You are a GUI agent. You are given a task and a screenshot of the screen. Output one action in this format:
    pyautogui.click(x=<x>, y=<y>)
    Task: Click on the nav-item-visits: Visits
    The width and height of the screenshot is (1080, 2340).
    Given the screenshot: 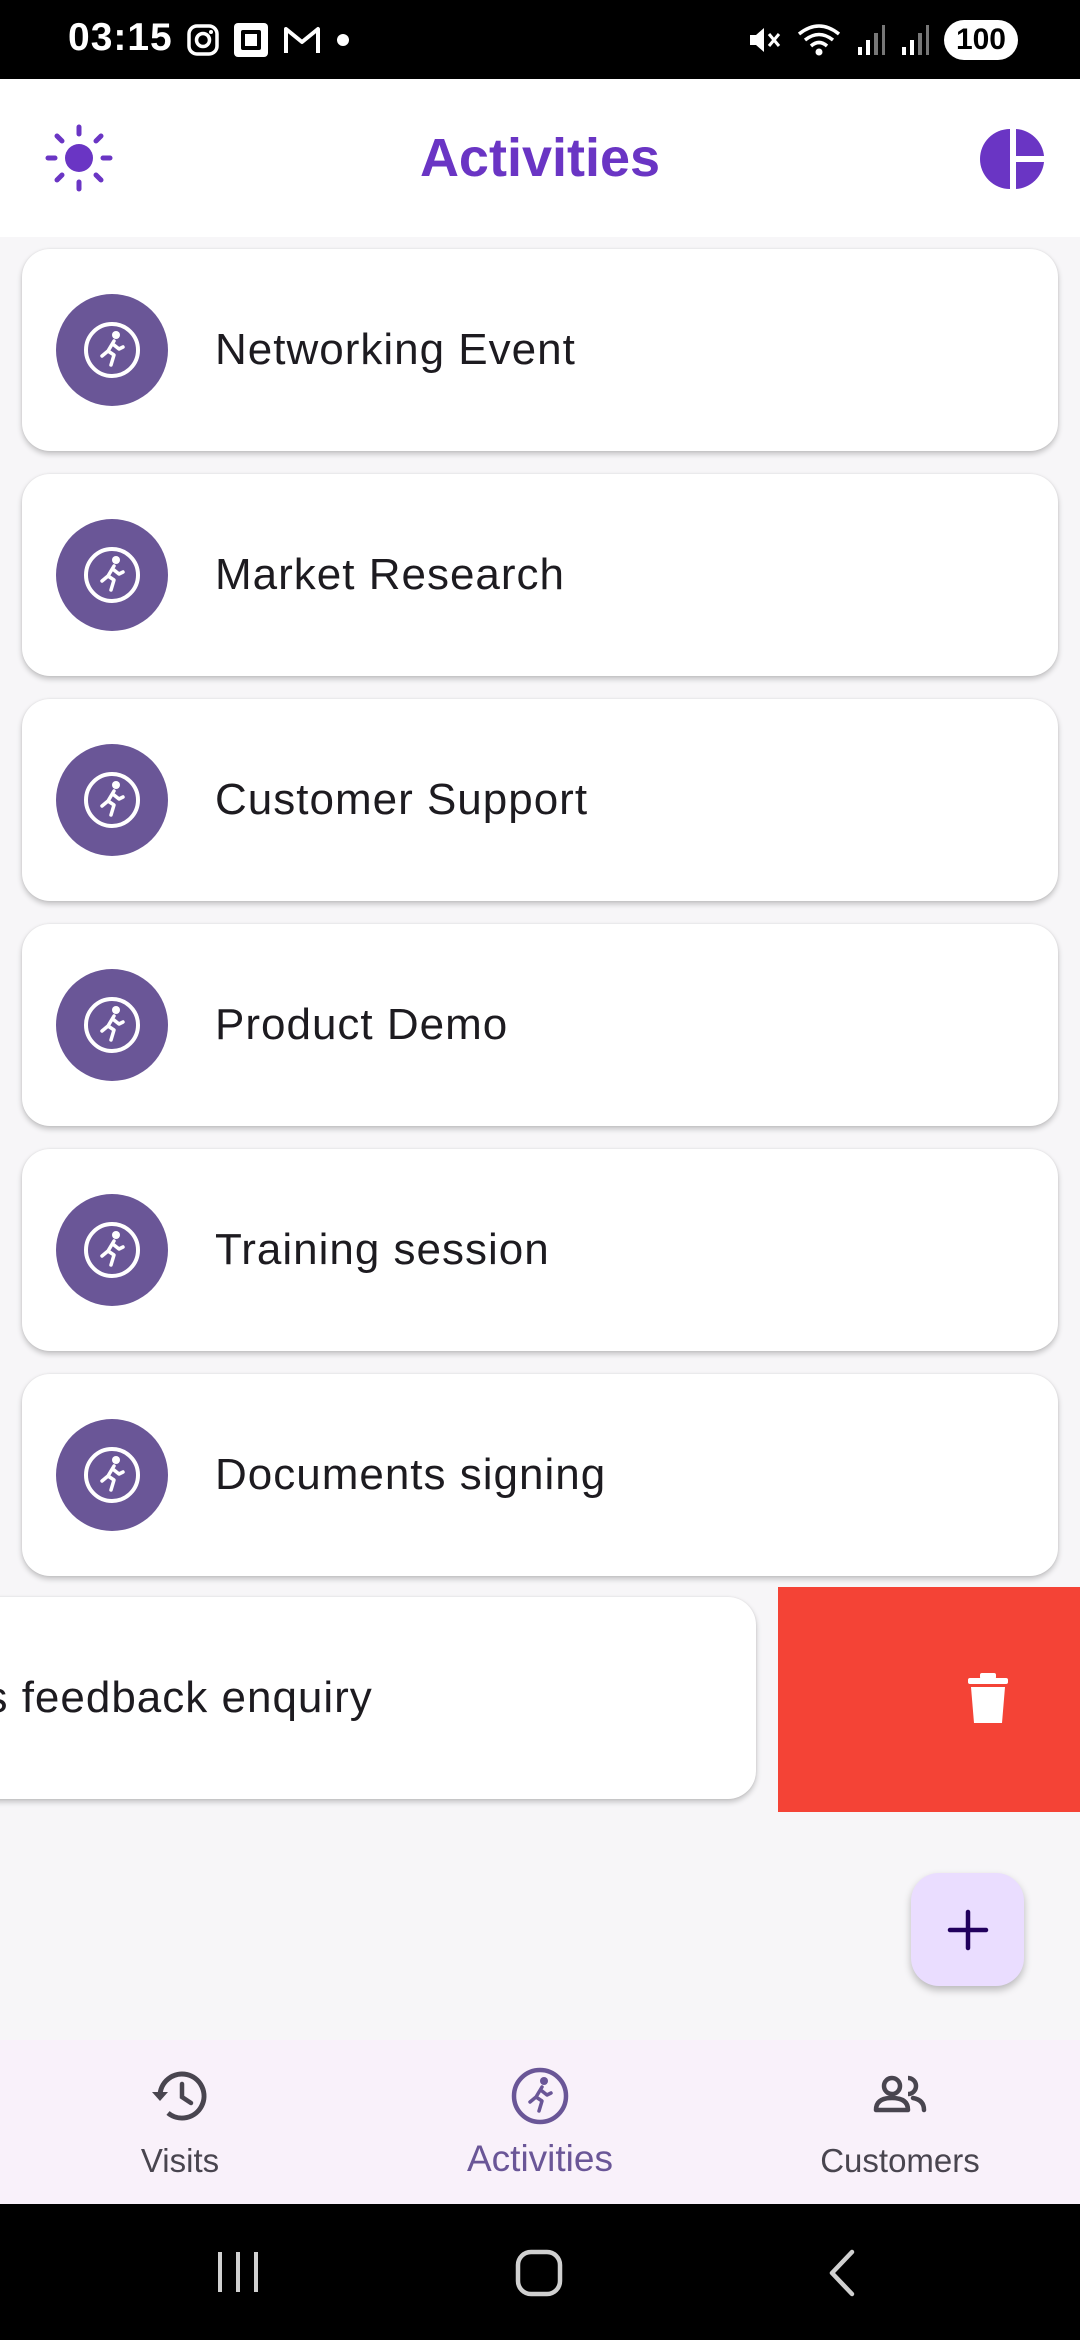 What is the action you would take?
    pyautogui.click(x=180, y=2122)
    